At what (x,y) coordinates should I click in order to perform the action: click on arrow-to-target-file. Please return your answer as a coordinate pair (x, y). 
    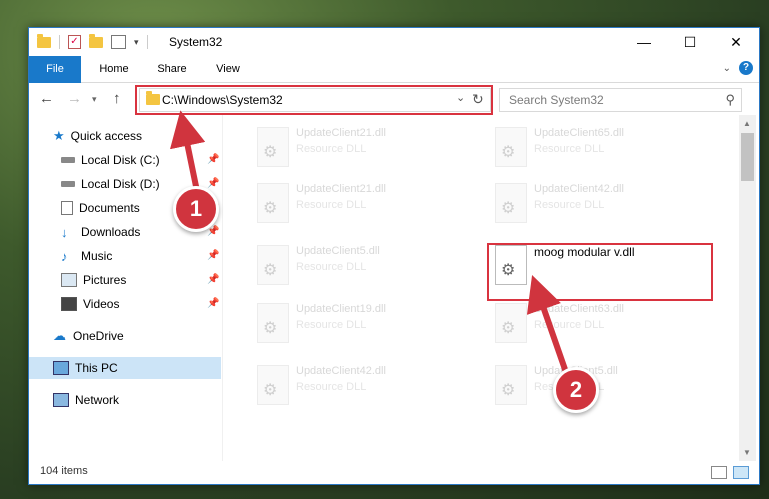
    Looking at the image, I should click on (548, 327).